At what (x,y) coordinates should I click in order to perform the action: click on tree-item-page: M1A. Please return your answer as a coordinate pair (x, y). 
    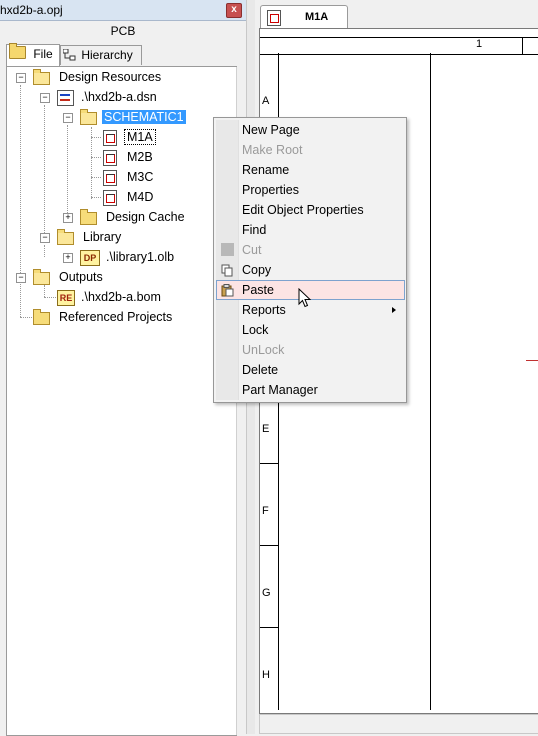
    Looking at the image, I should click on (129, 137).